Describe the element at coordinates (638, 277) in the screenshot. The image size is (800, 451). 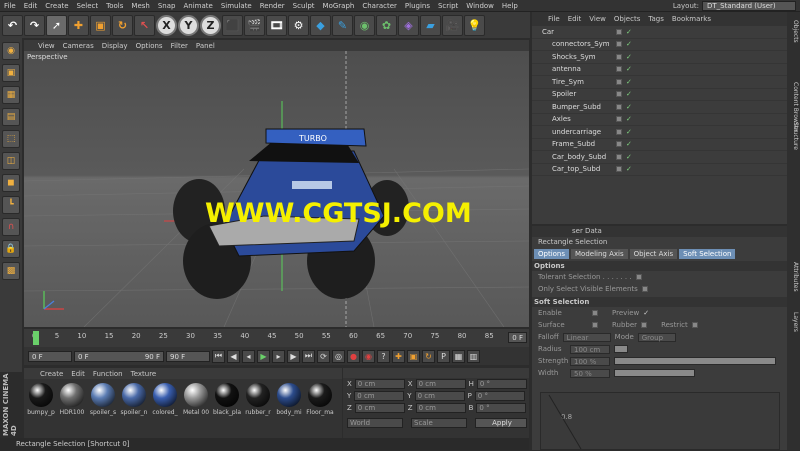
I see `tolerant-selection-checkbox` at that location.